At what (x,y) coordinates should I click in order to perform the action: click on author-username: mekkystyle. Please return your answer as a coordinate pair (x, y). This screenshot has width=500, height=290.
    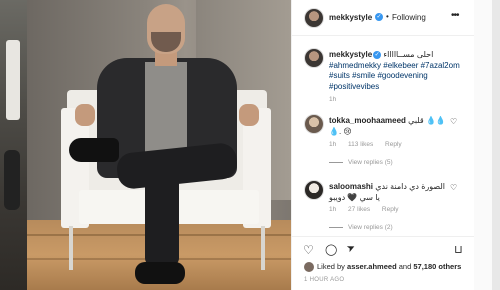
    Looking at the image, I should click on (350, 17).